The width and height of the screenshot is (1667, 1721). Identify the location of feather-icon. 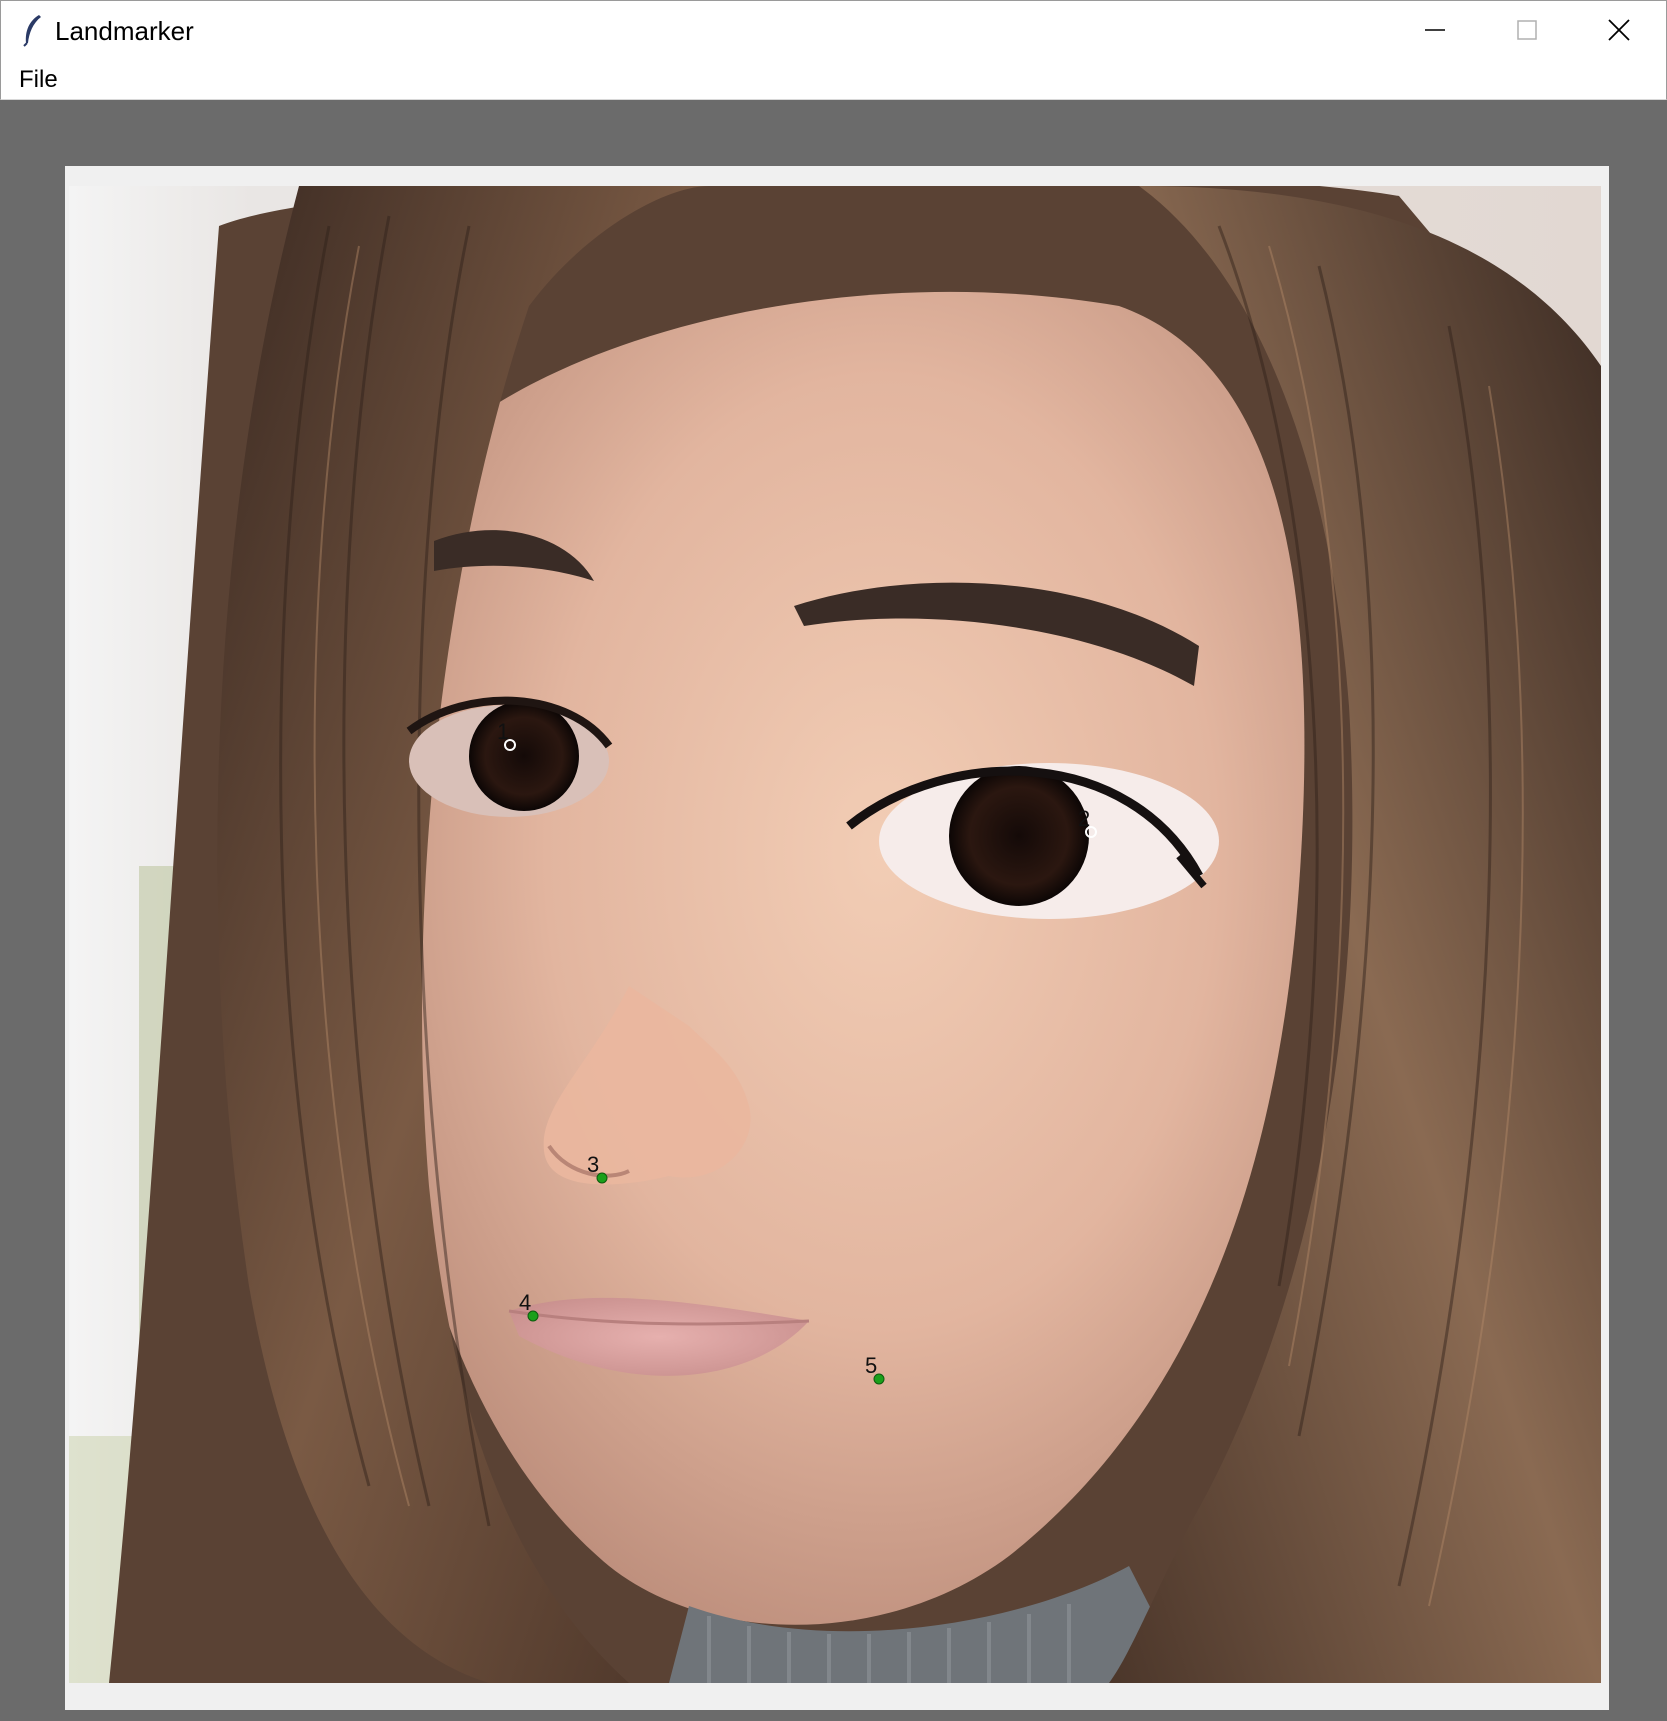
(32, 31).